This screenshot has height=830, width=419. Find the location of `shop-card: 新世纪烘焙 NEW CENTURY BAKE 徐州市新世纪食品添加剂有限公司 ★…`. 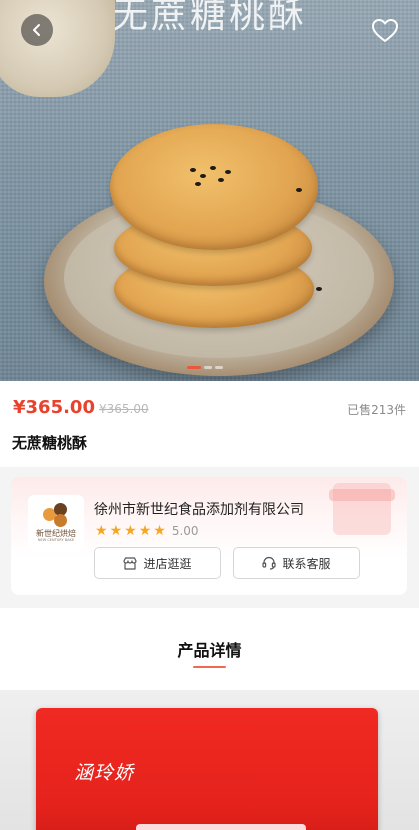

shop-card: 新世纪烘焙 NEW CENTURY BAKE 徐州市新世纪食品添加剂有限公司 ★… is located at coordinates (209, 536).